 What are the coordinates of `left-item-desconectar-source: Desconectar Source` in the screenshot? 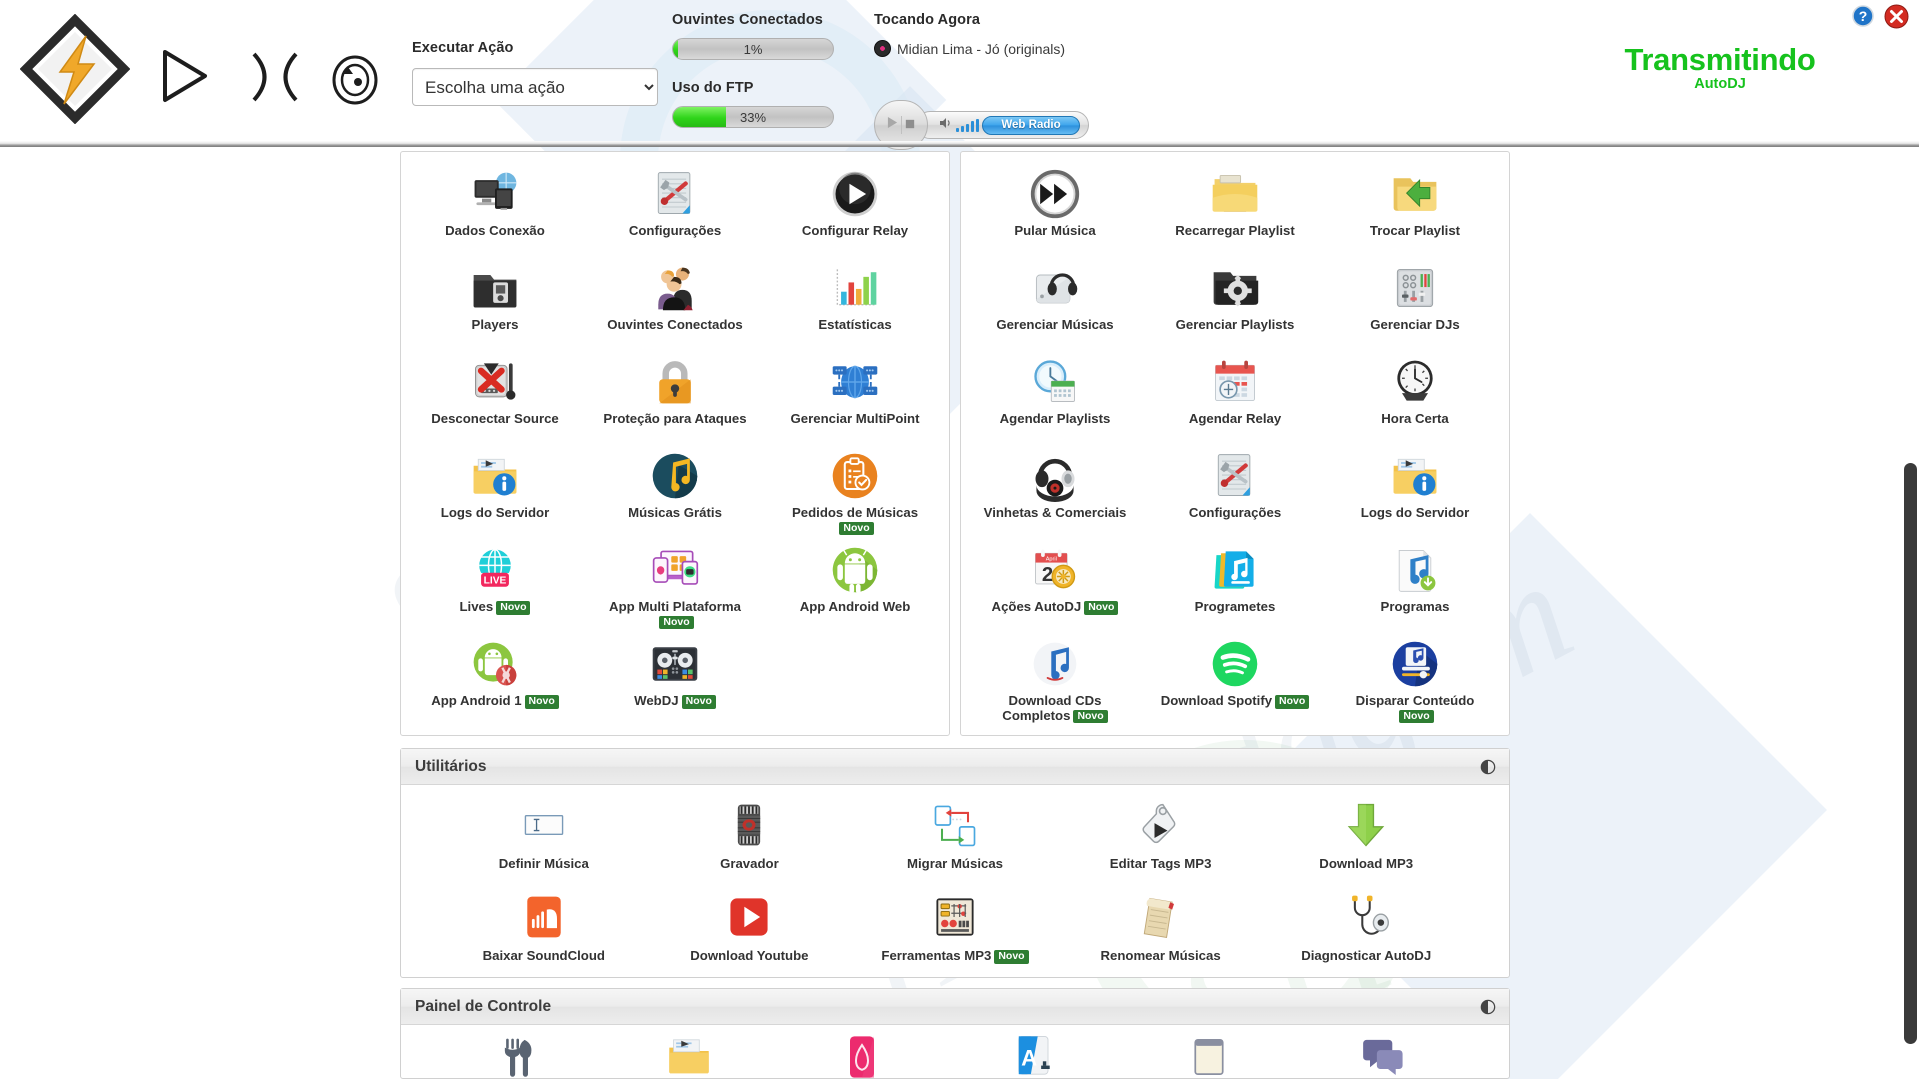 It's located at (495, 395).